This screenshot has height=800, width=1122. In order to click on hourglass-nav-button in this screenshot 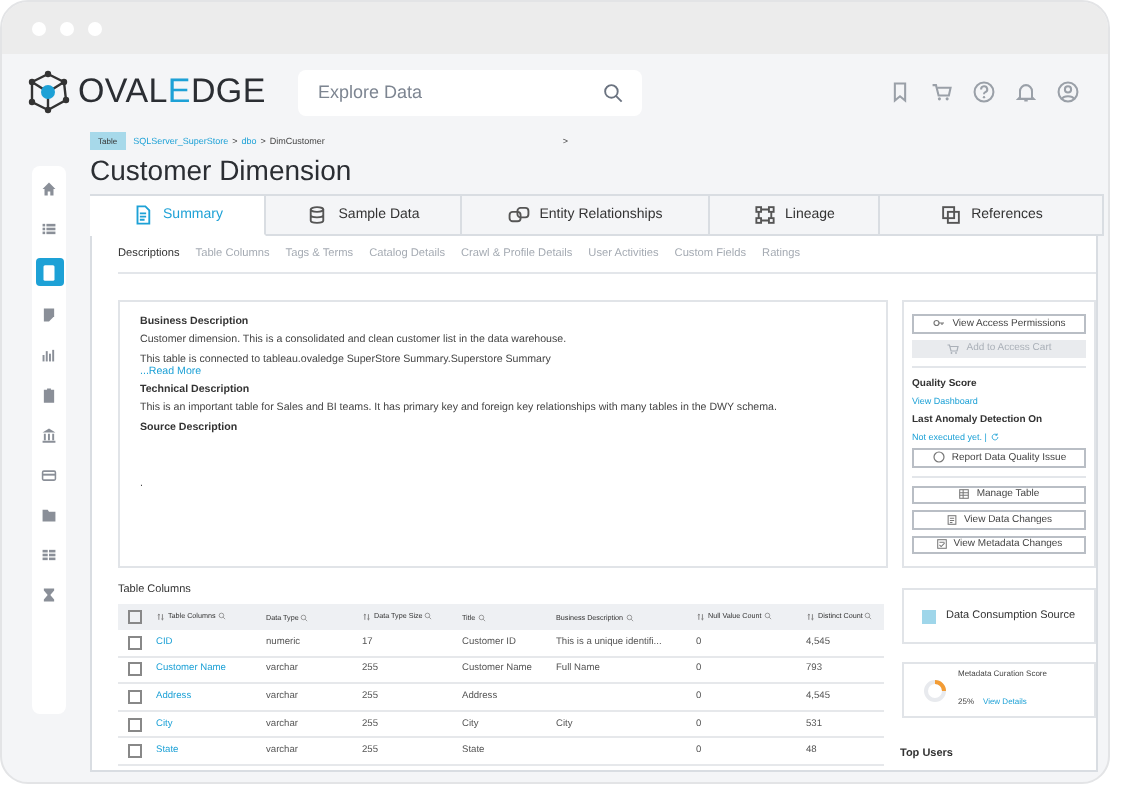, I will do `click(49, 595)`.